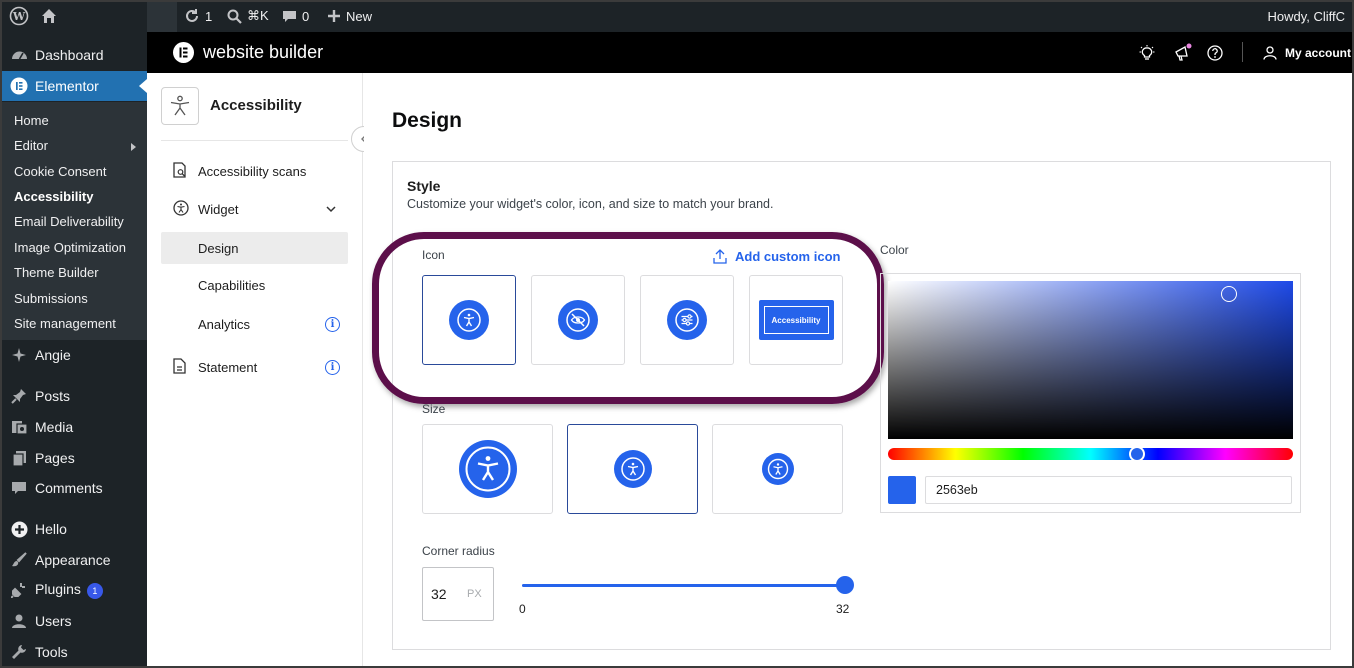  Describe the element at coordinates (845, 585) in the screenshot. I see `slider-thumb` at that location.